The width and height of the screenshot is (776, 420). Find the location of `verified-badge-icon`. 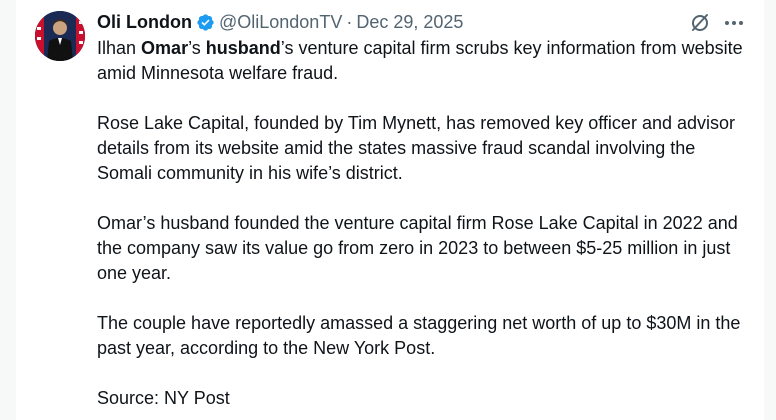

verified-badge-icon is located at coordinates (205, 22).